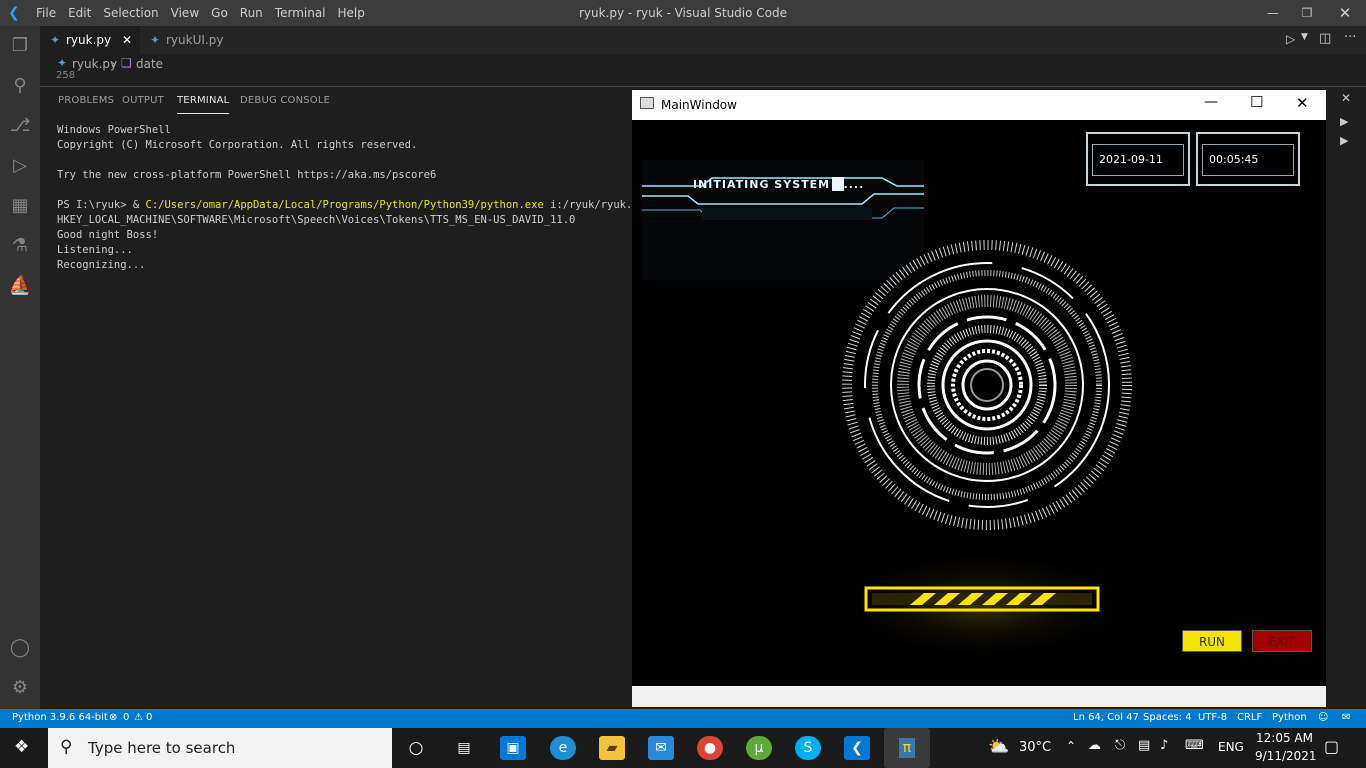 This screenshot has height=768, width=1366. Describe the element at coordinates (79, 13) in the screenshot. I see `menu-edit: Edit` at that location.